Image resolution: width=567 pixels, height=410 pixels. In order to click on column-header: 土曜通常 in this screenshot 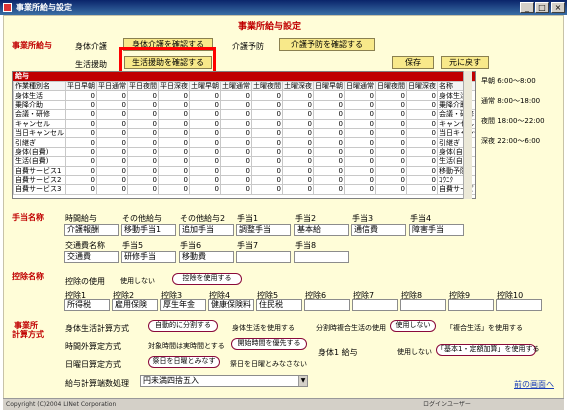, I will do `click(236, 86)`.